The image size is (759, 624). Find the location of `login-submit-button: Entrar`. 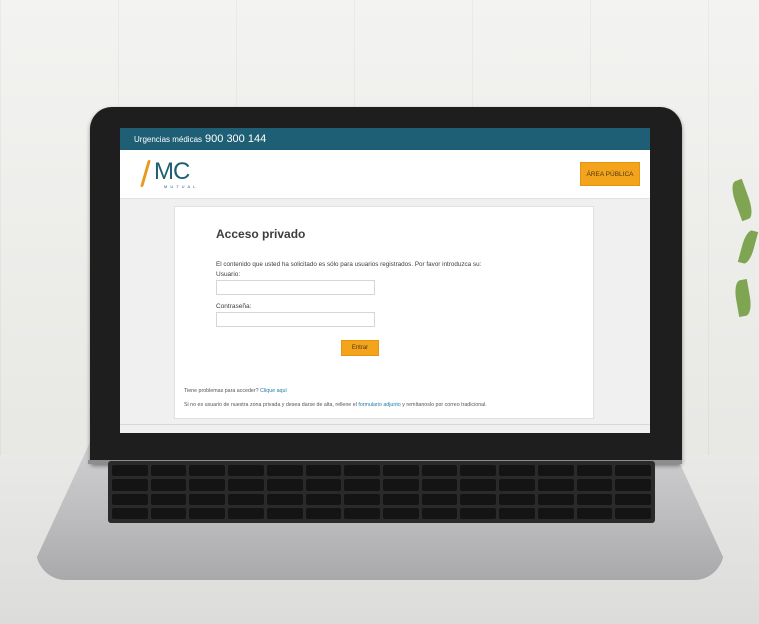

login-submit-button: Entrar is located at coordinates (360, 348).